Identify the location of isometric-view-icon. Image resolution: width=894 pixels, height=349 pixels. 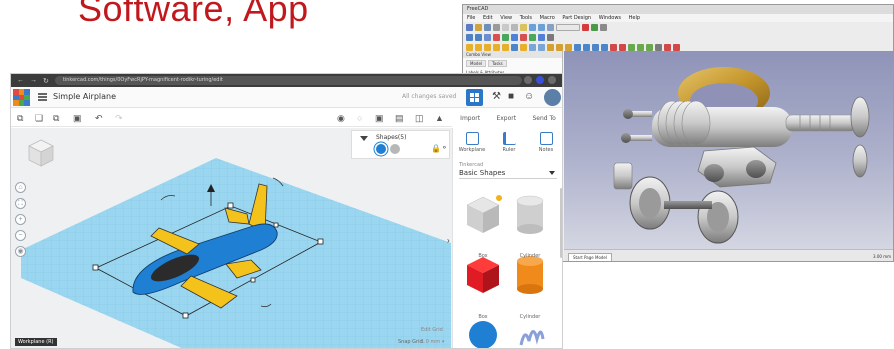
(487, 37).